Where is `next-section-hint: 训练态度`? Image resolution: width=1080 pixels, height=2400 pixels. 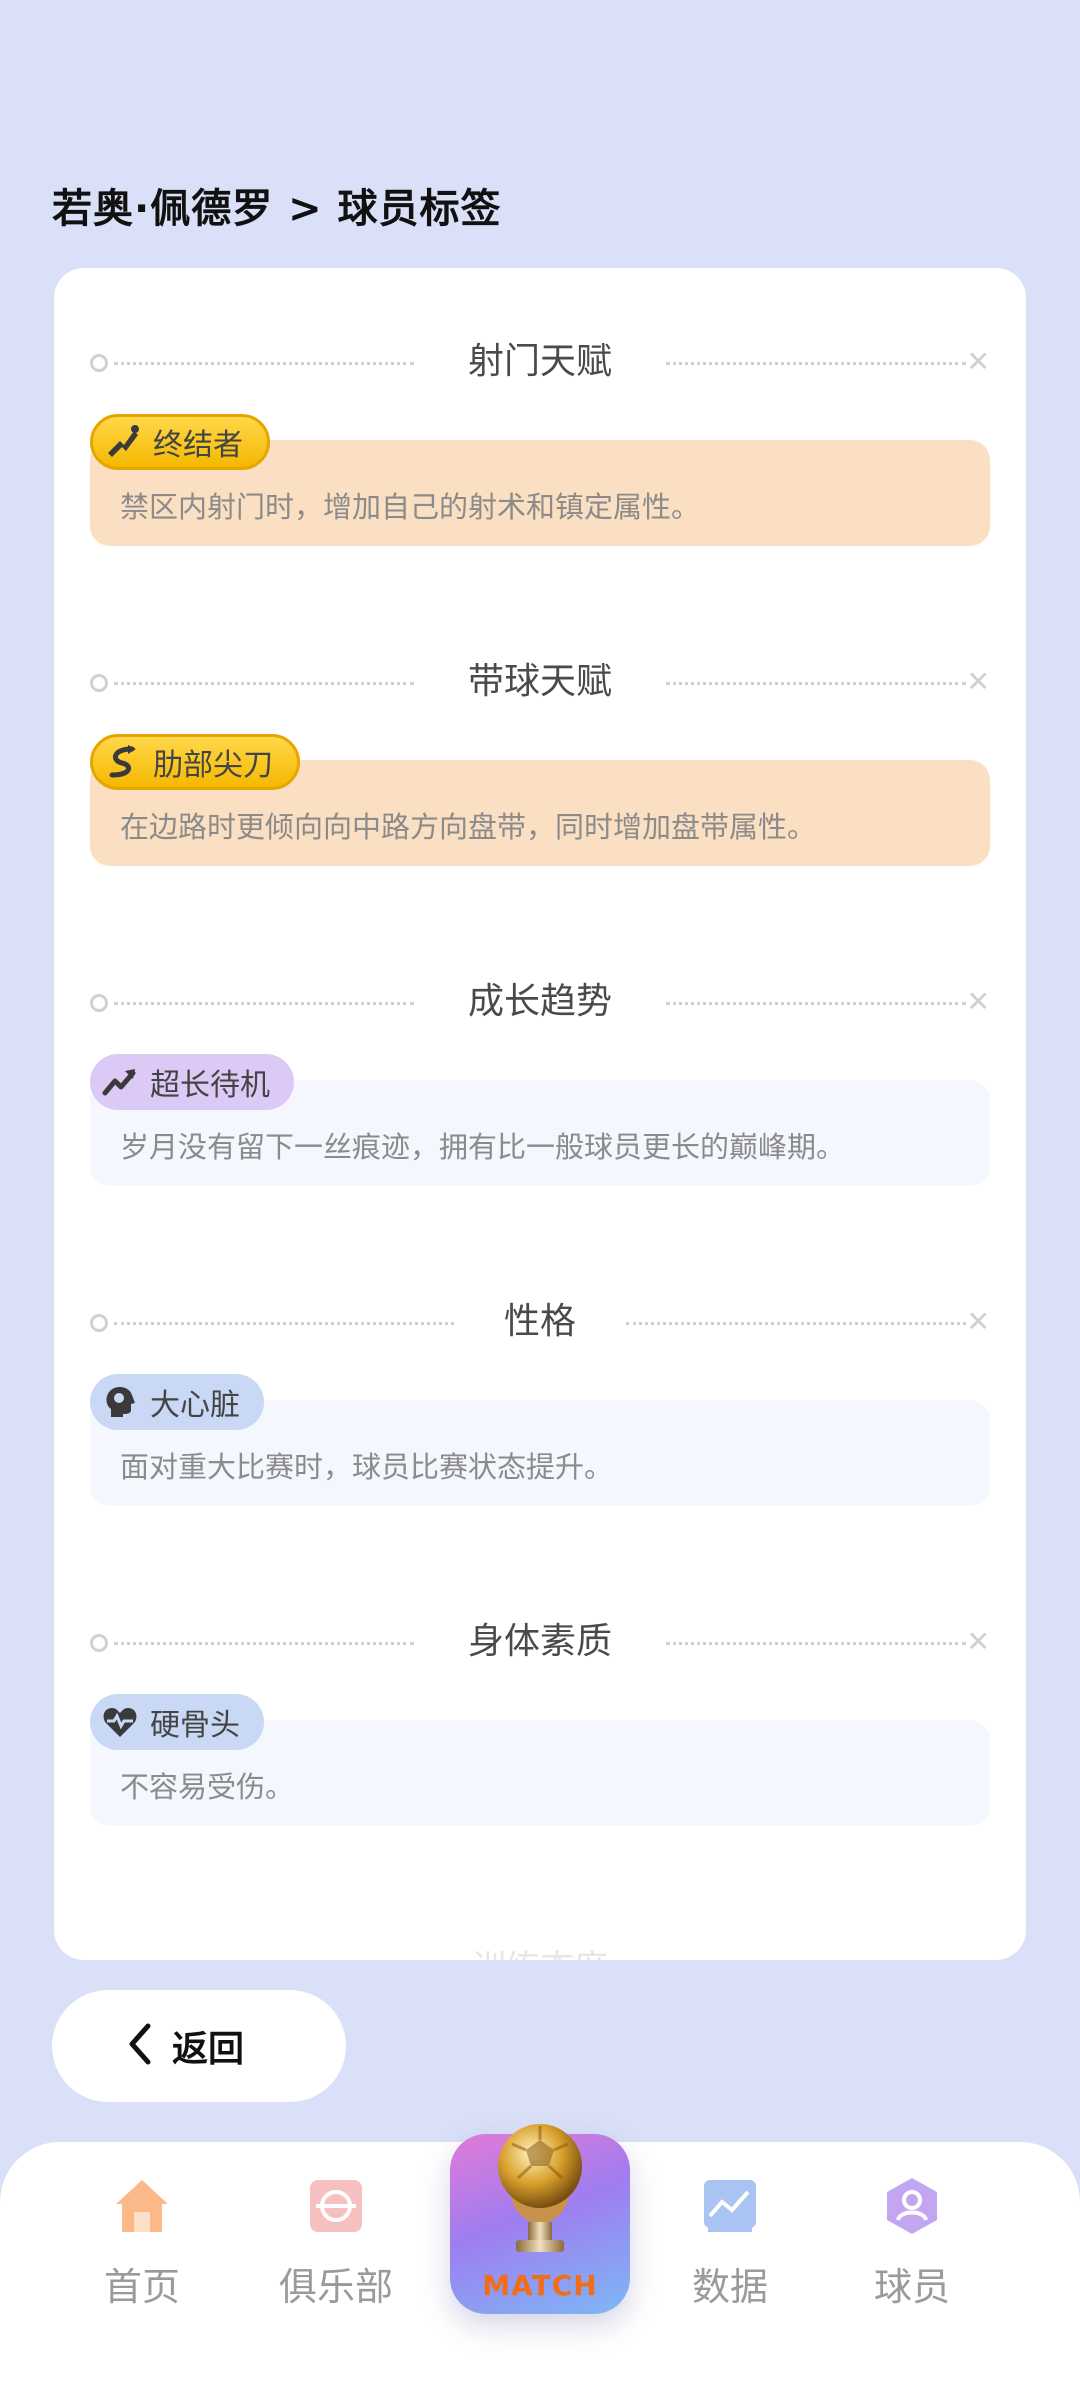 next-section-hint: 训练态度 is located at coordinates (540, 1950).